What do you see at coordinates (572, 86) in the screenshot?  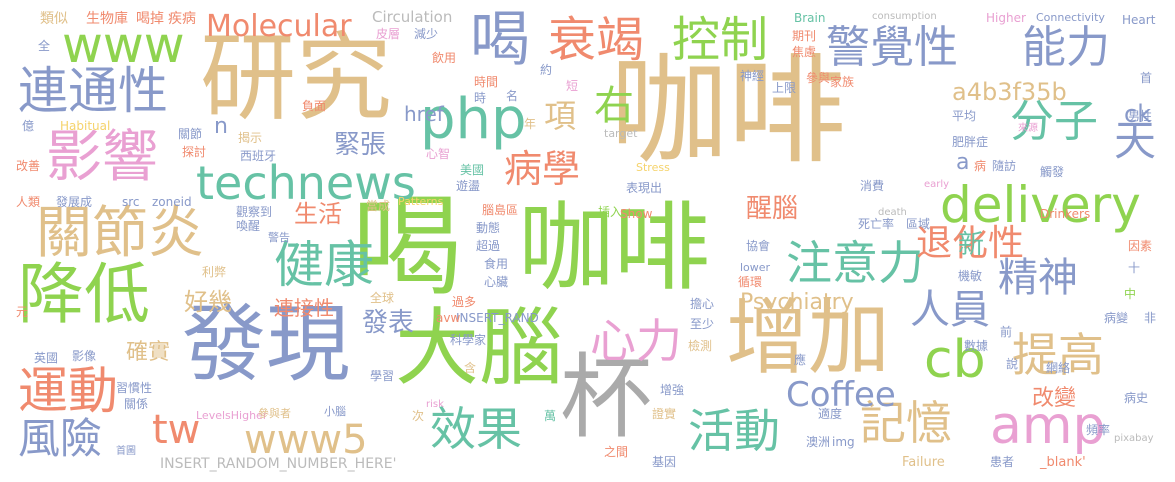 I see `cloud-word: 短` at bounding box center [572, 86].